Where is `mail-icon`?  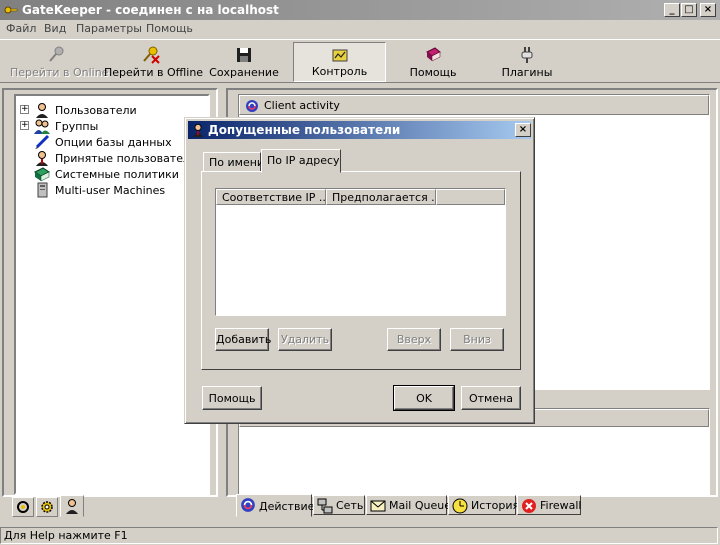
mail-icon is located at coordinates (378, 506).